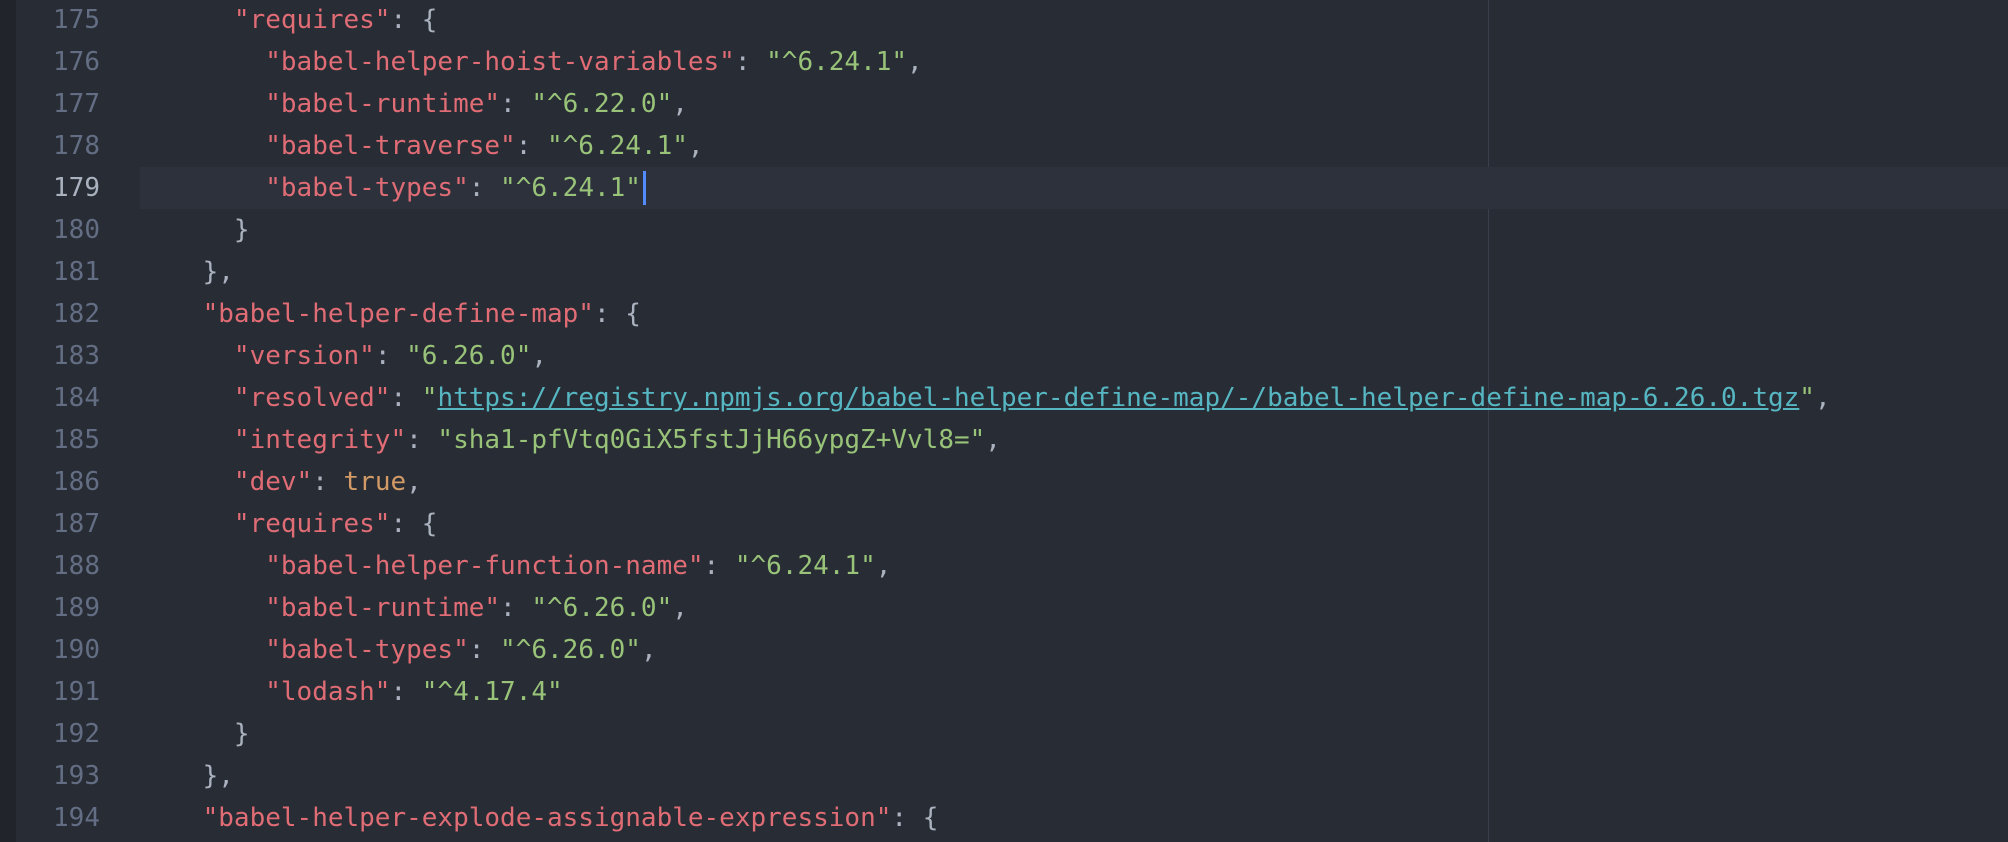 The height and width of the screenshot is (842, 2008). What do you see at coordinates (218, 272) in the screenshot?
I see `close-brace: },` at bounding box center [218, 272].